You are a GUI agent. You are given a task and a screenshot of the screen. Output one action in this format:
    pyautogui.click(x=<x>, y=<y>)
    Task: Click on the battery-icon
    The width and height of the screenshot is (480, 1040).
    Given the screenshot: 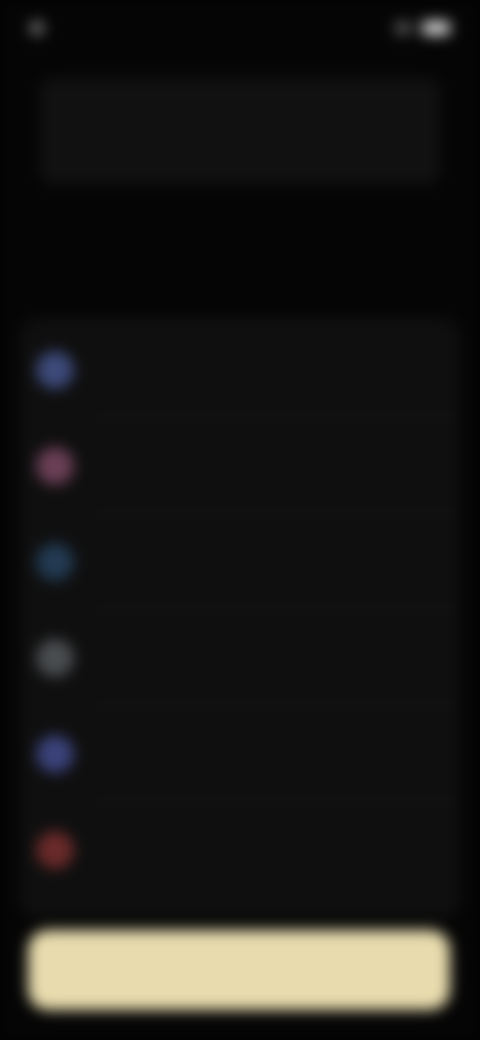 What is the action you would take?
    pyautogui.click(x=436, y=28)
    